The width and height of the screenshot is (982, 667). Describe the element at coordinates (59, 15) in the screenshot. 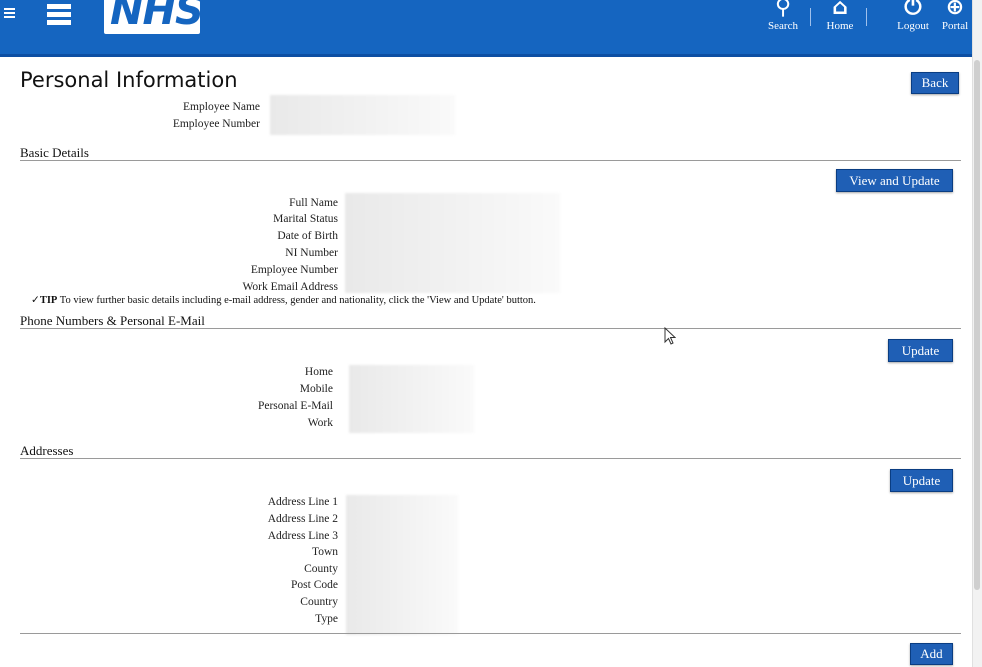

I see `menu-icon` at that location.